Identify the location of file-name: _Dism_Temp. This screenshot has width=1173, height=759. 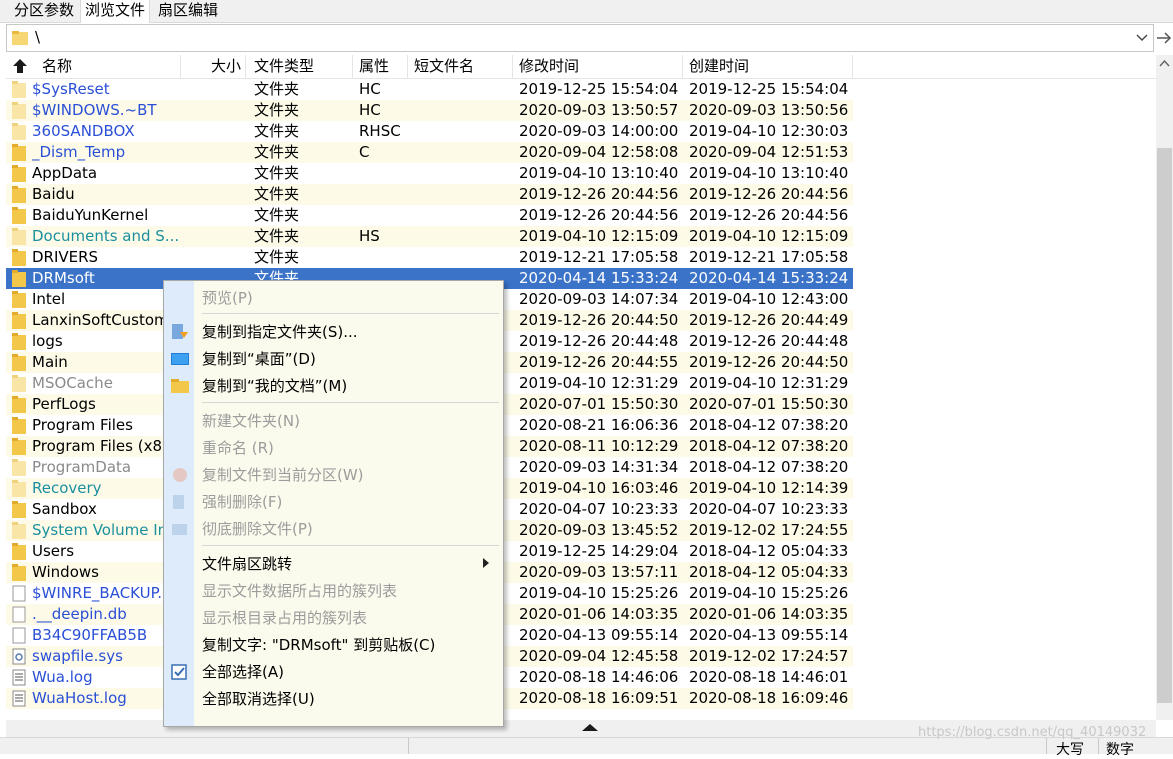
(79, 152).